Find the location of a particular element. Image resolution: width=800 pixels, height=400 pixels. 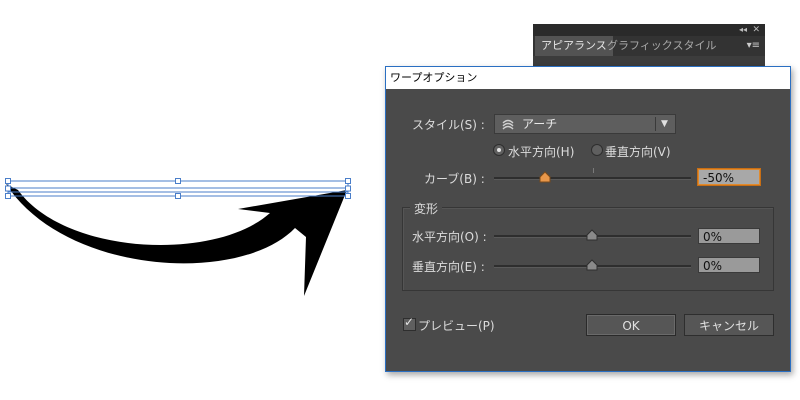

panel-tabs: アピアランス グラフィックスタイル ▾≡ is located at coordinates (649, 46).